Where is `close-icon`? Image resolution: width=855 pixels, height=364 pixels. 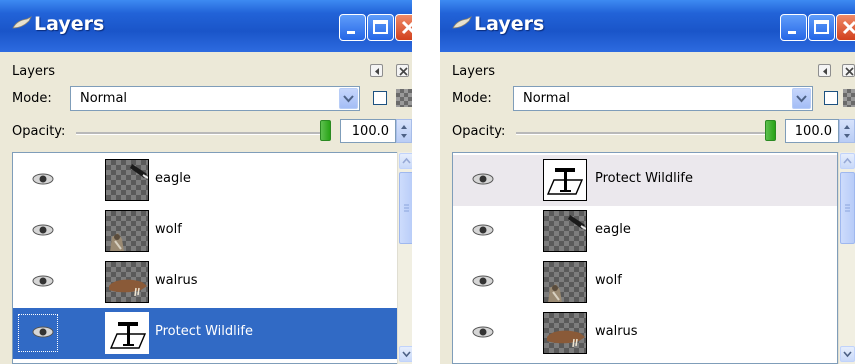 close-icon is located at coordinates (406, 27).